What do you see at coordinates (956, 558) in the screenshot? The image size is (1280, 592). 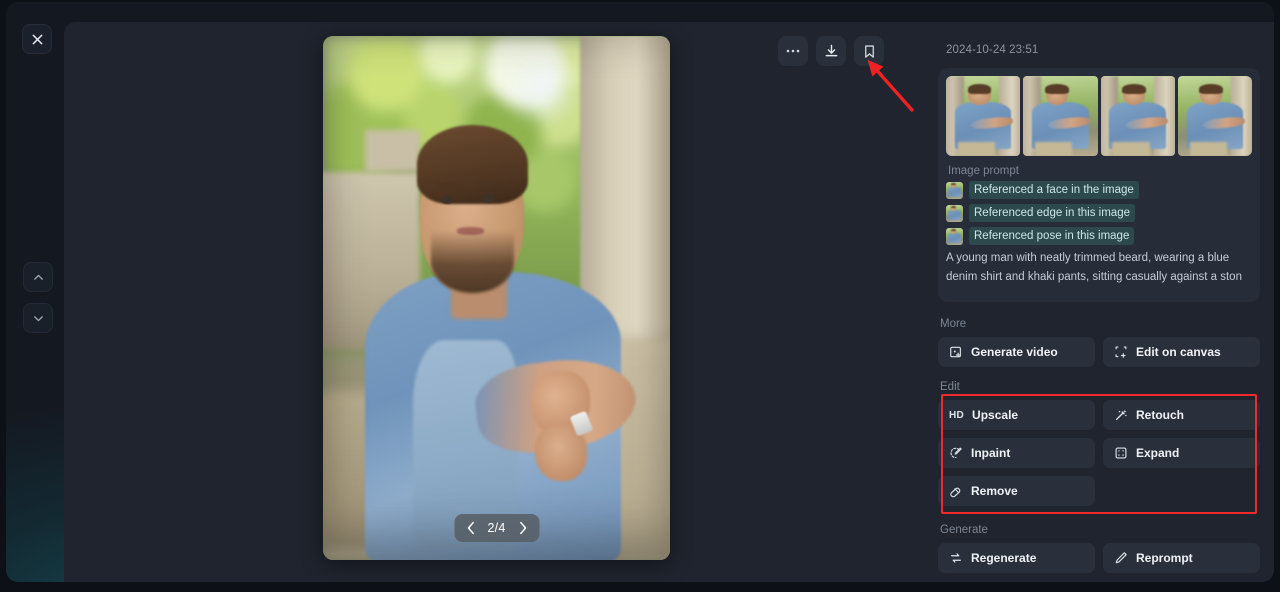 I see `refresh-icon` at bounding box center [956, 558].